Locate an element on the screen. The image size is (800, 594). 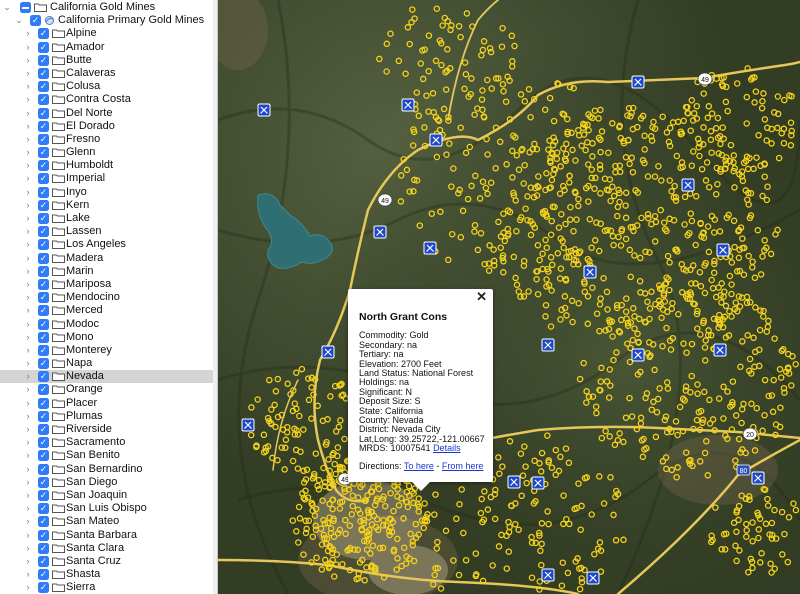
tree-group-row: ⌄ ✓ California Primary Gold Mines is located at coordinates (108, 20).